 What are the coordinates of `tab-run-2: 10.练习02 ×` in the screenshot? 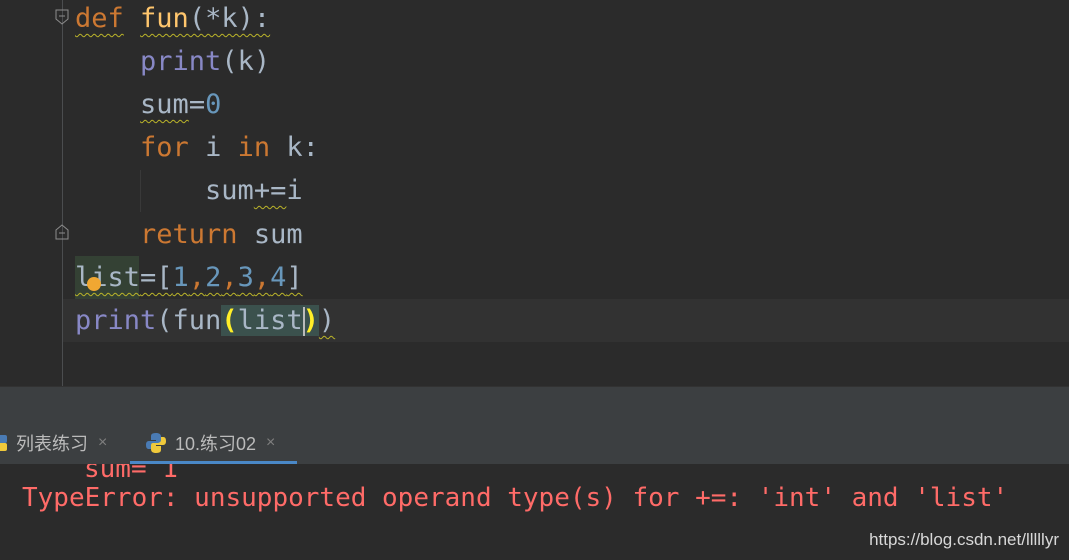 It's located at (210, 443).